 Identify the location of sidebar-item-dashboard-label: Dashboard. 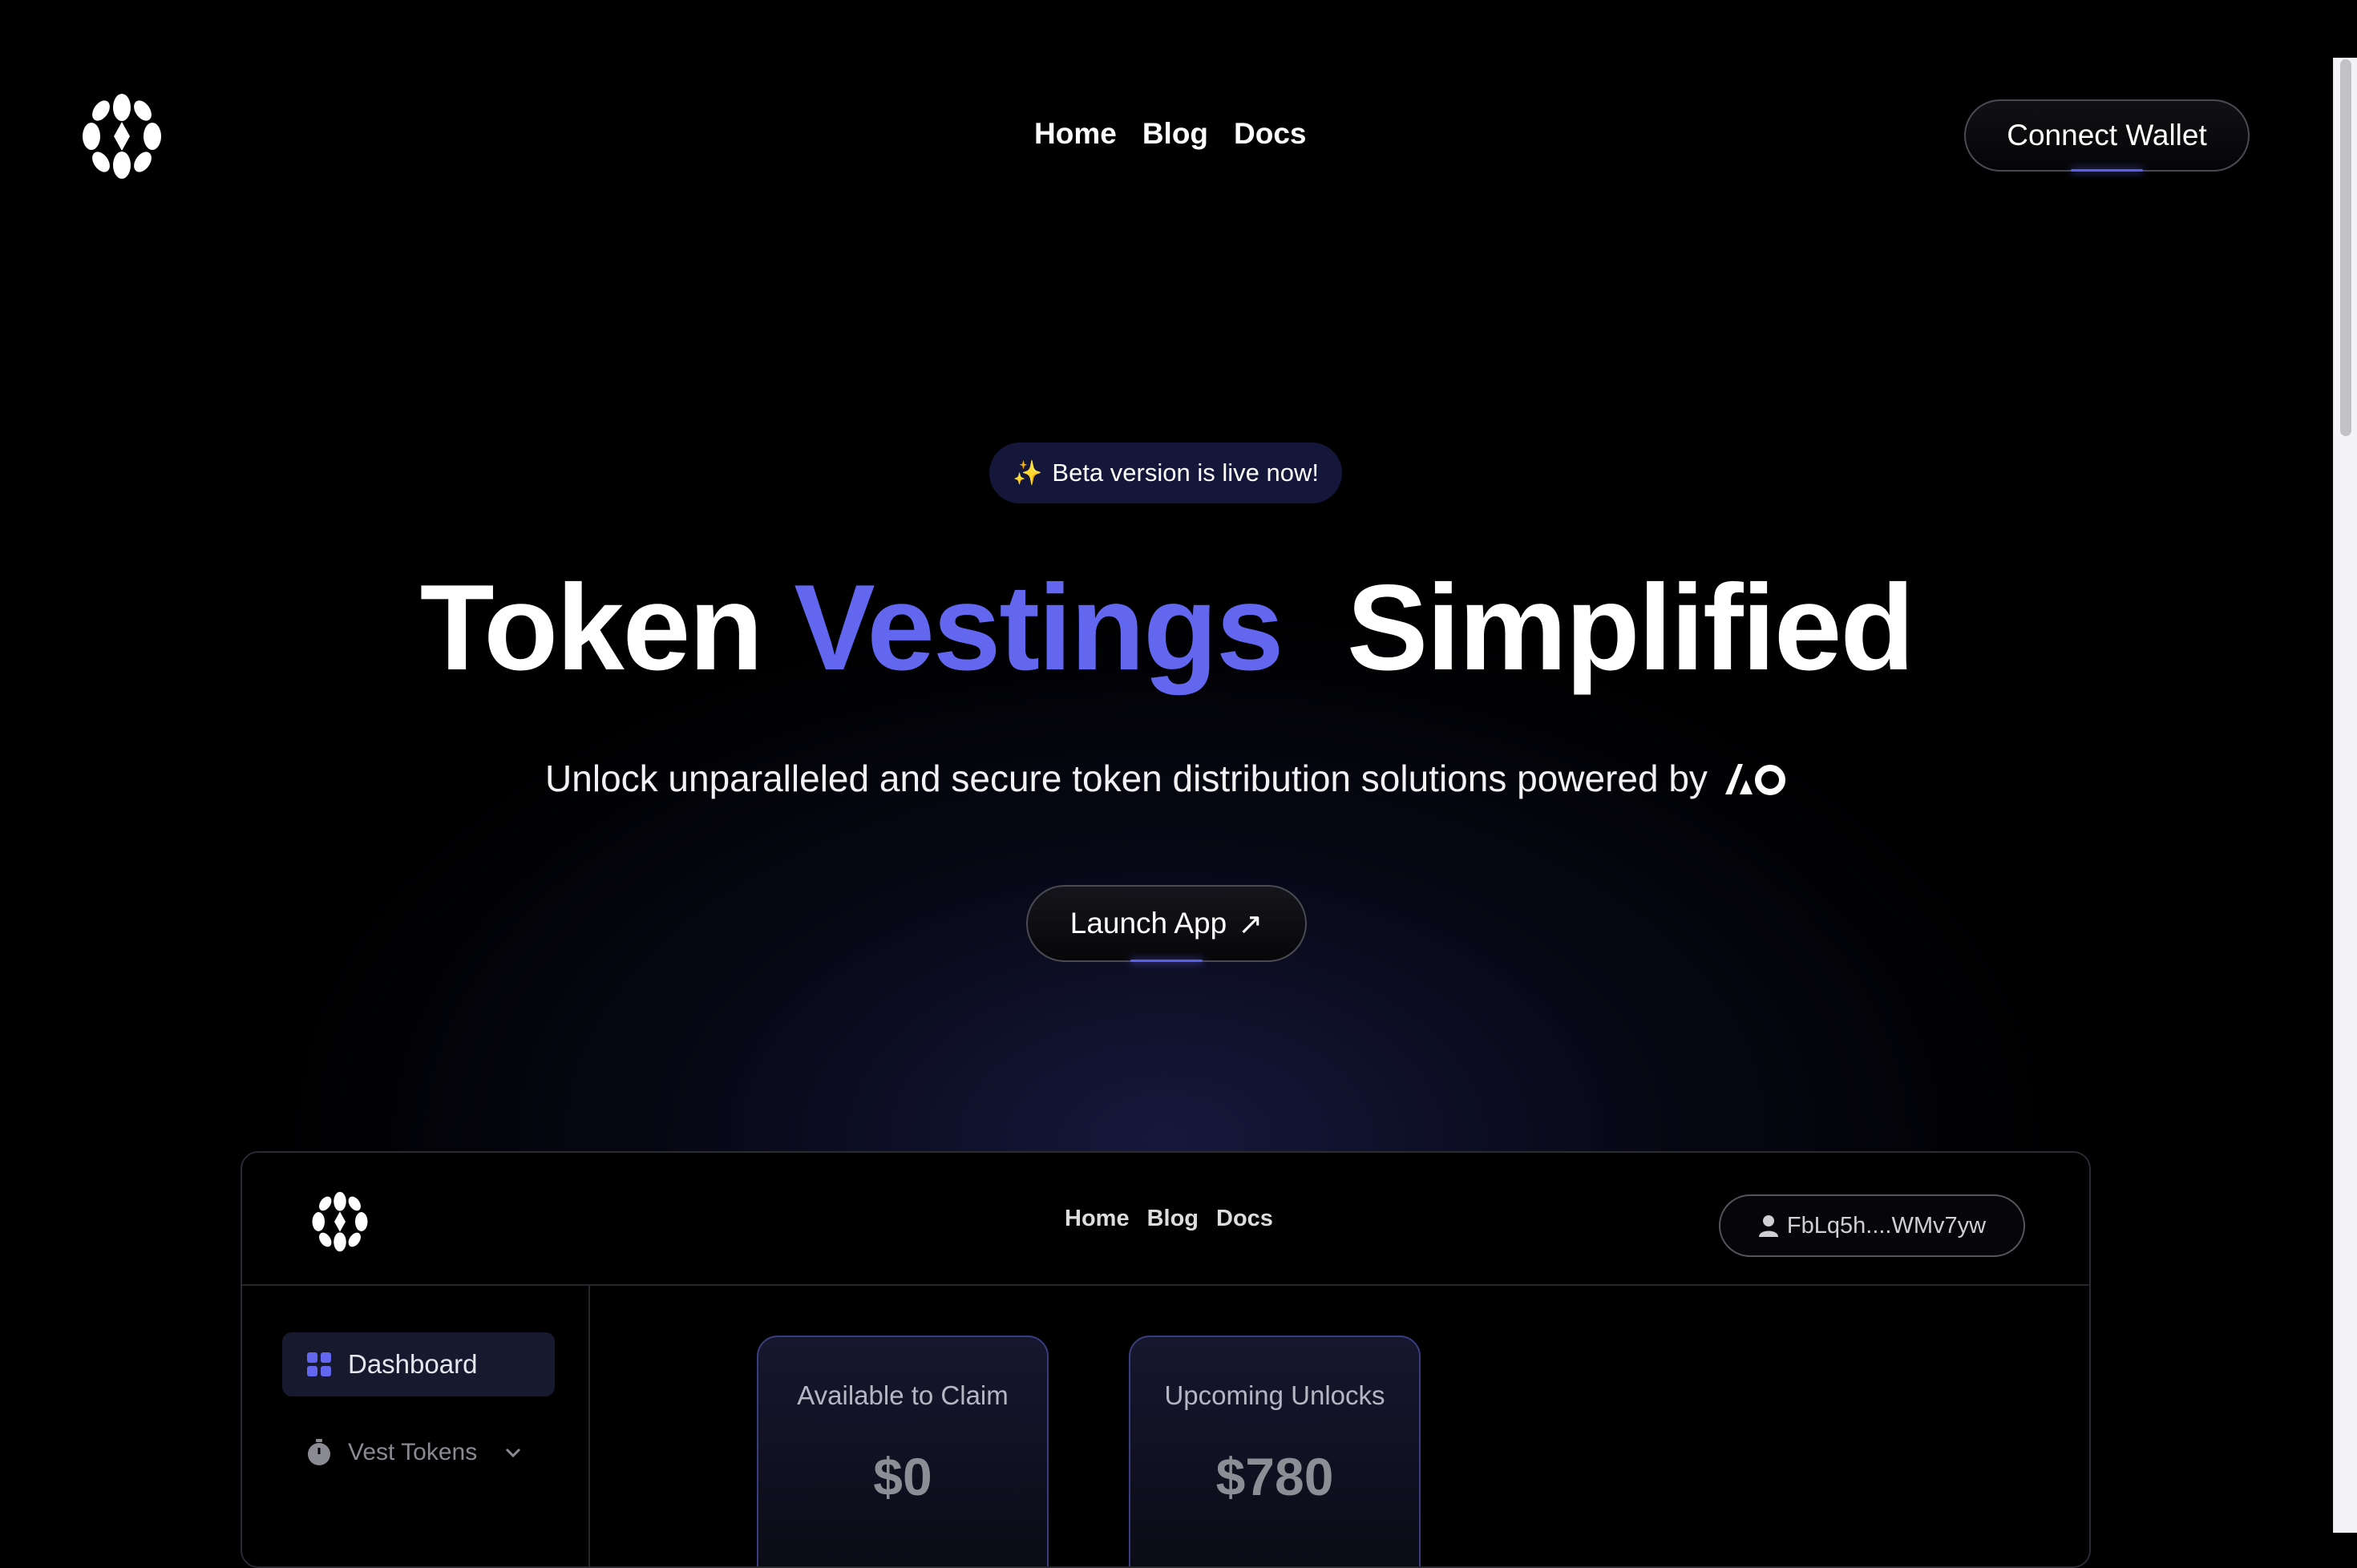
(413, 1364).